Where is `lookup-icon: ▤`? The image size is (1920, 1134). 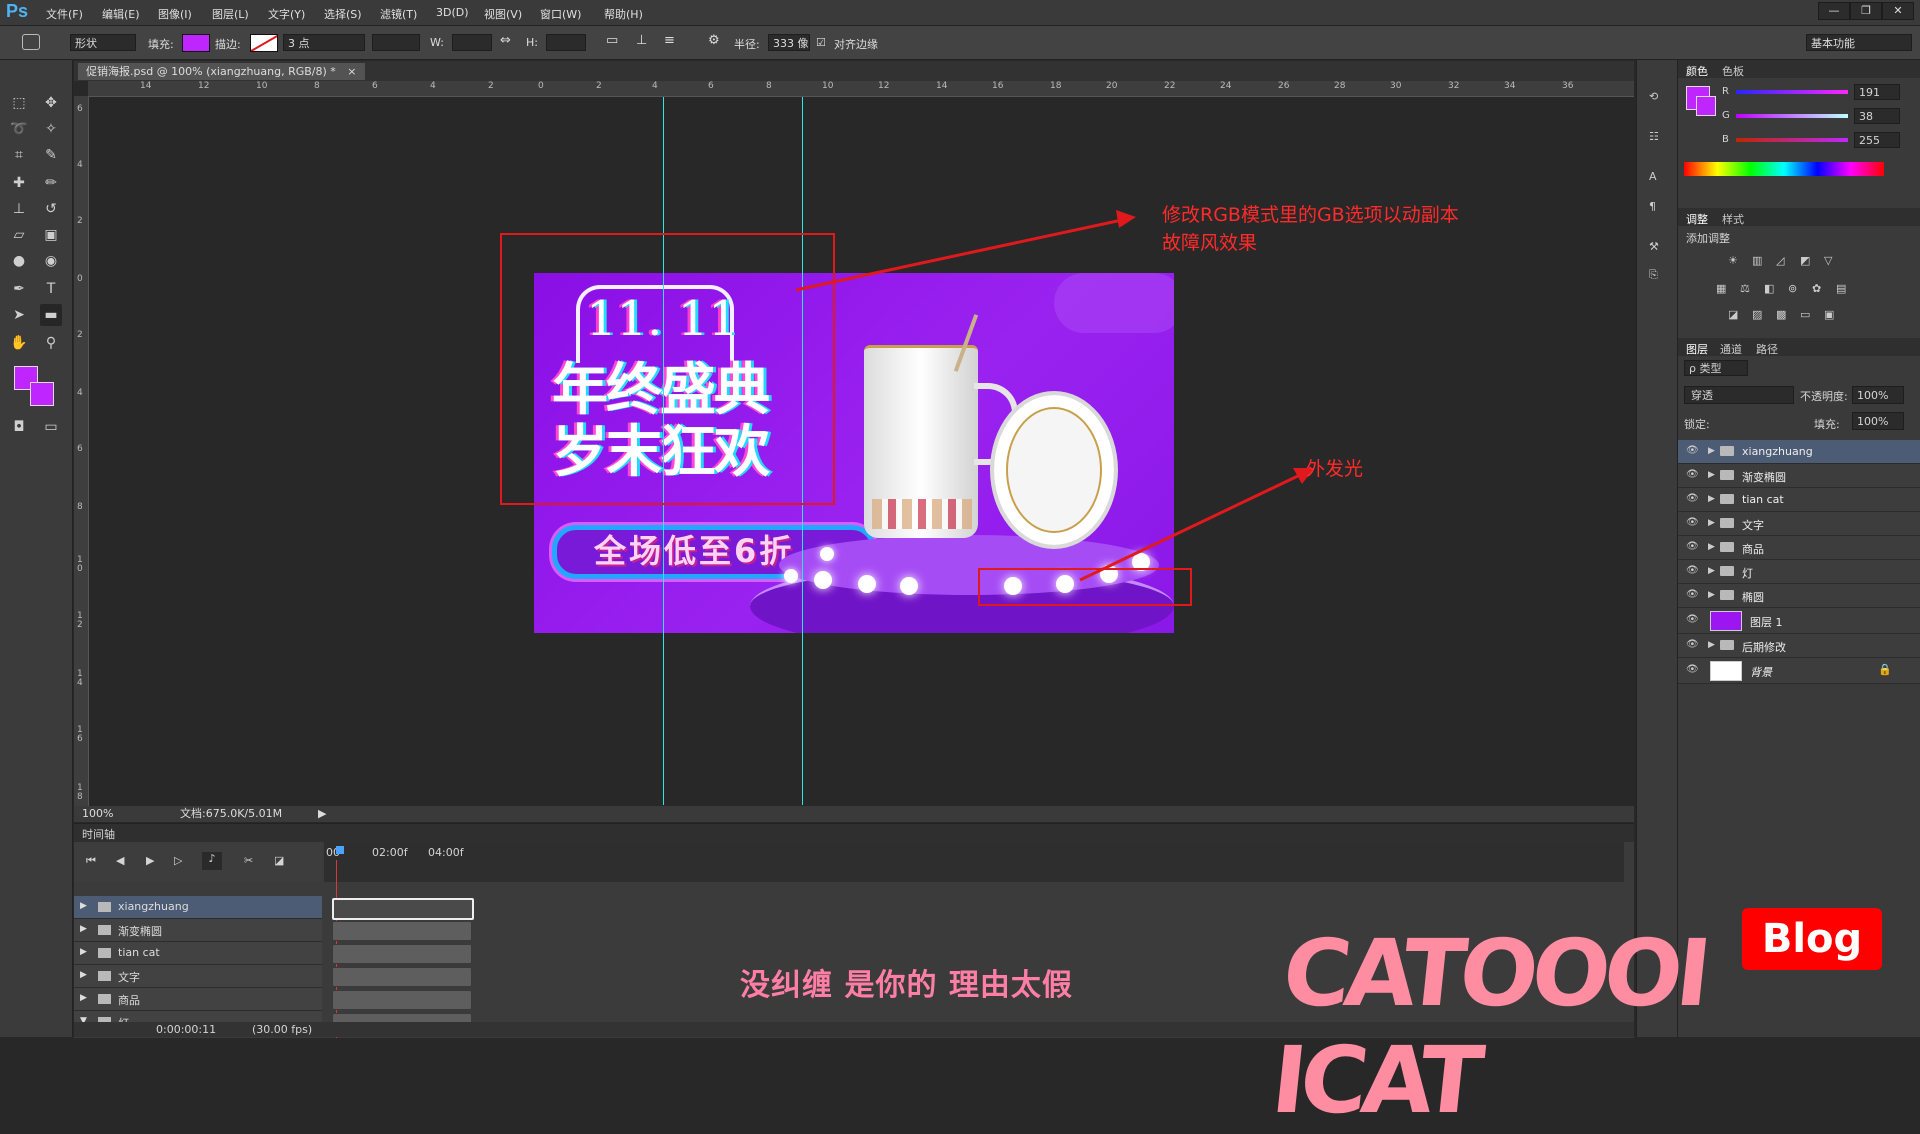 lookup-icon: ▤ is located at coordinates (1841, 288).